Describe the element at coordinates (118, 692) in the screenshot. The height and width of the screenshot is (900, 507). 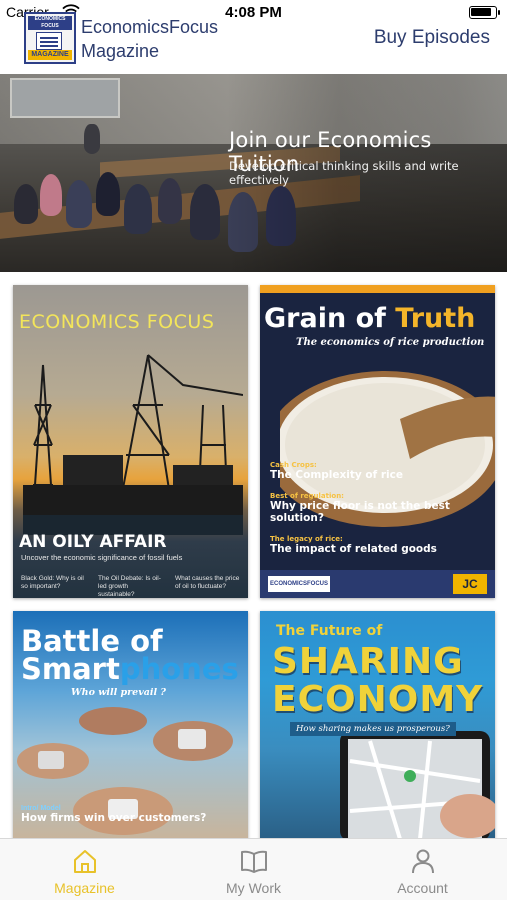
I see `cover-tagline: Who will prevail ?` at that location.